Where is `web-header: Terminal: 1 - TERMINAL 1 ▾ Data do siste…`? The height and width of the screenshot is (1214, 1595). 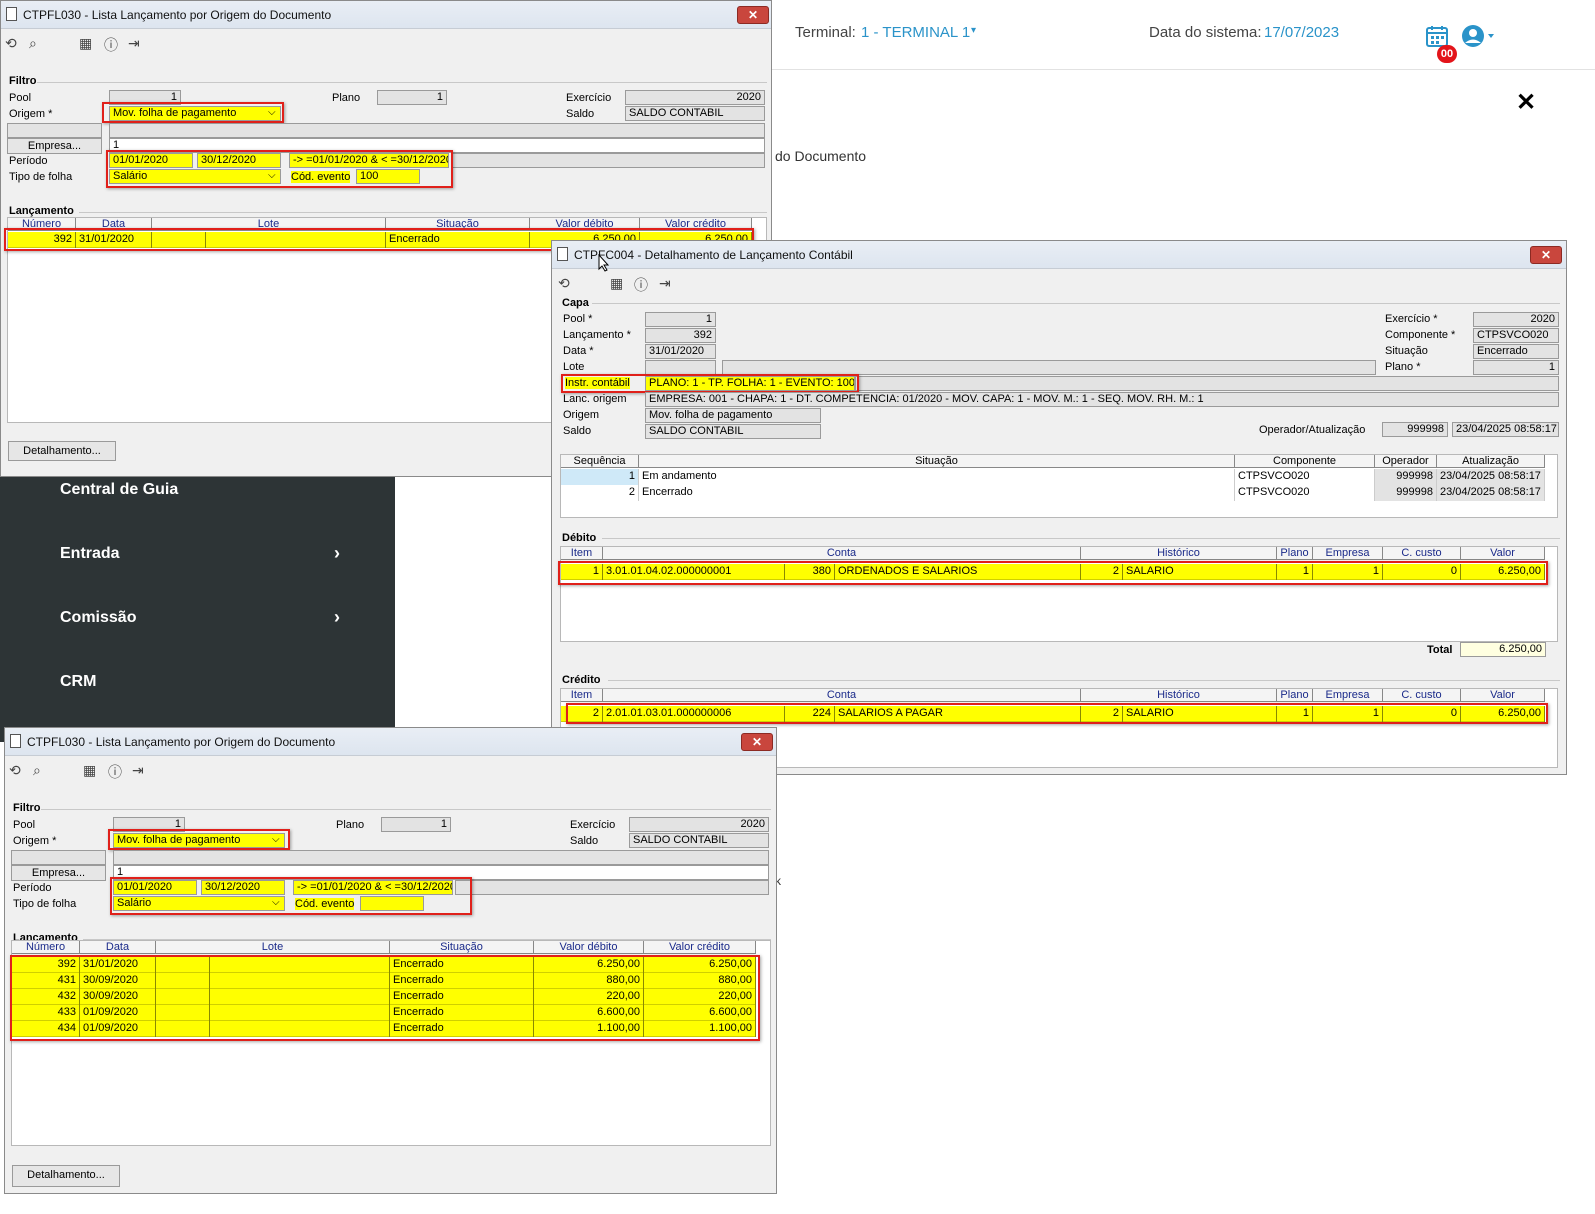 web-header: Terminal: 1 - TERMINAL 1 ▾ Data do siste… is located at coordinates (1183, 35).